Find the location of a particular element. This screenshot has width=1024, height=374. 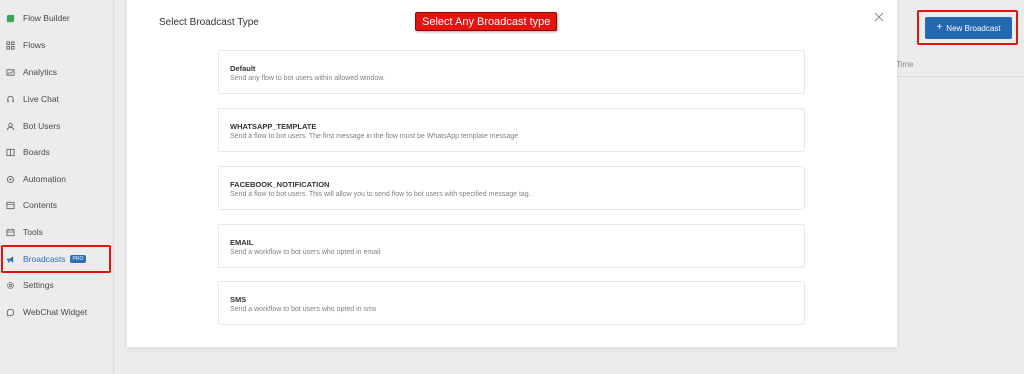

option-title: Default is located at coordinates (243, 68).